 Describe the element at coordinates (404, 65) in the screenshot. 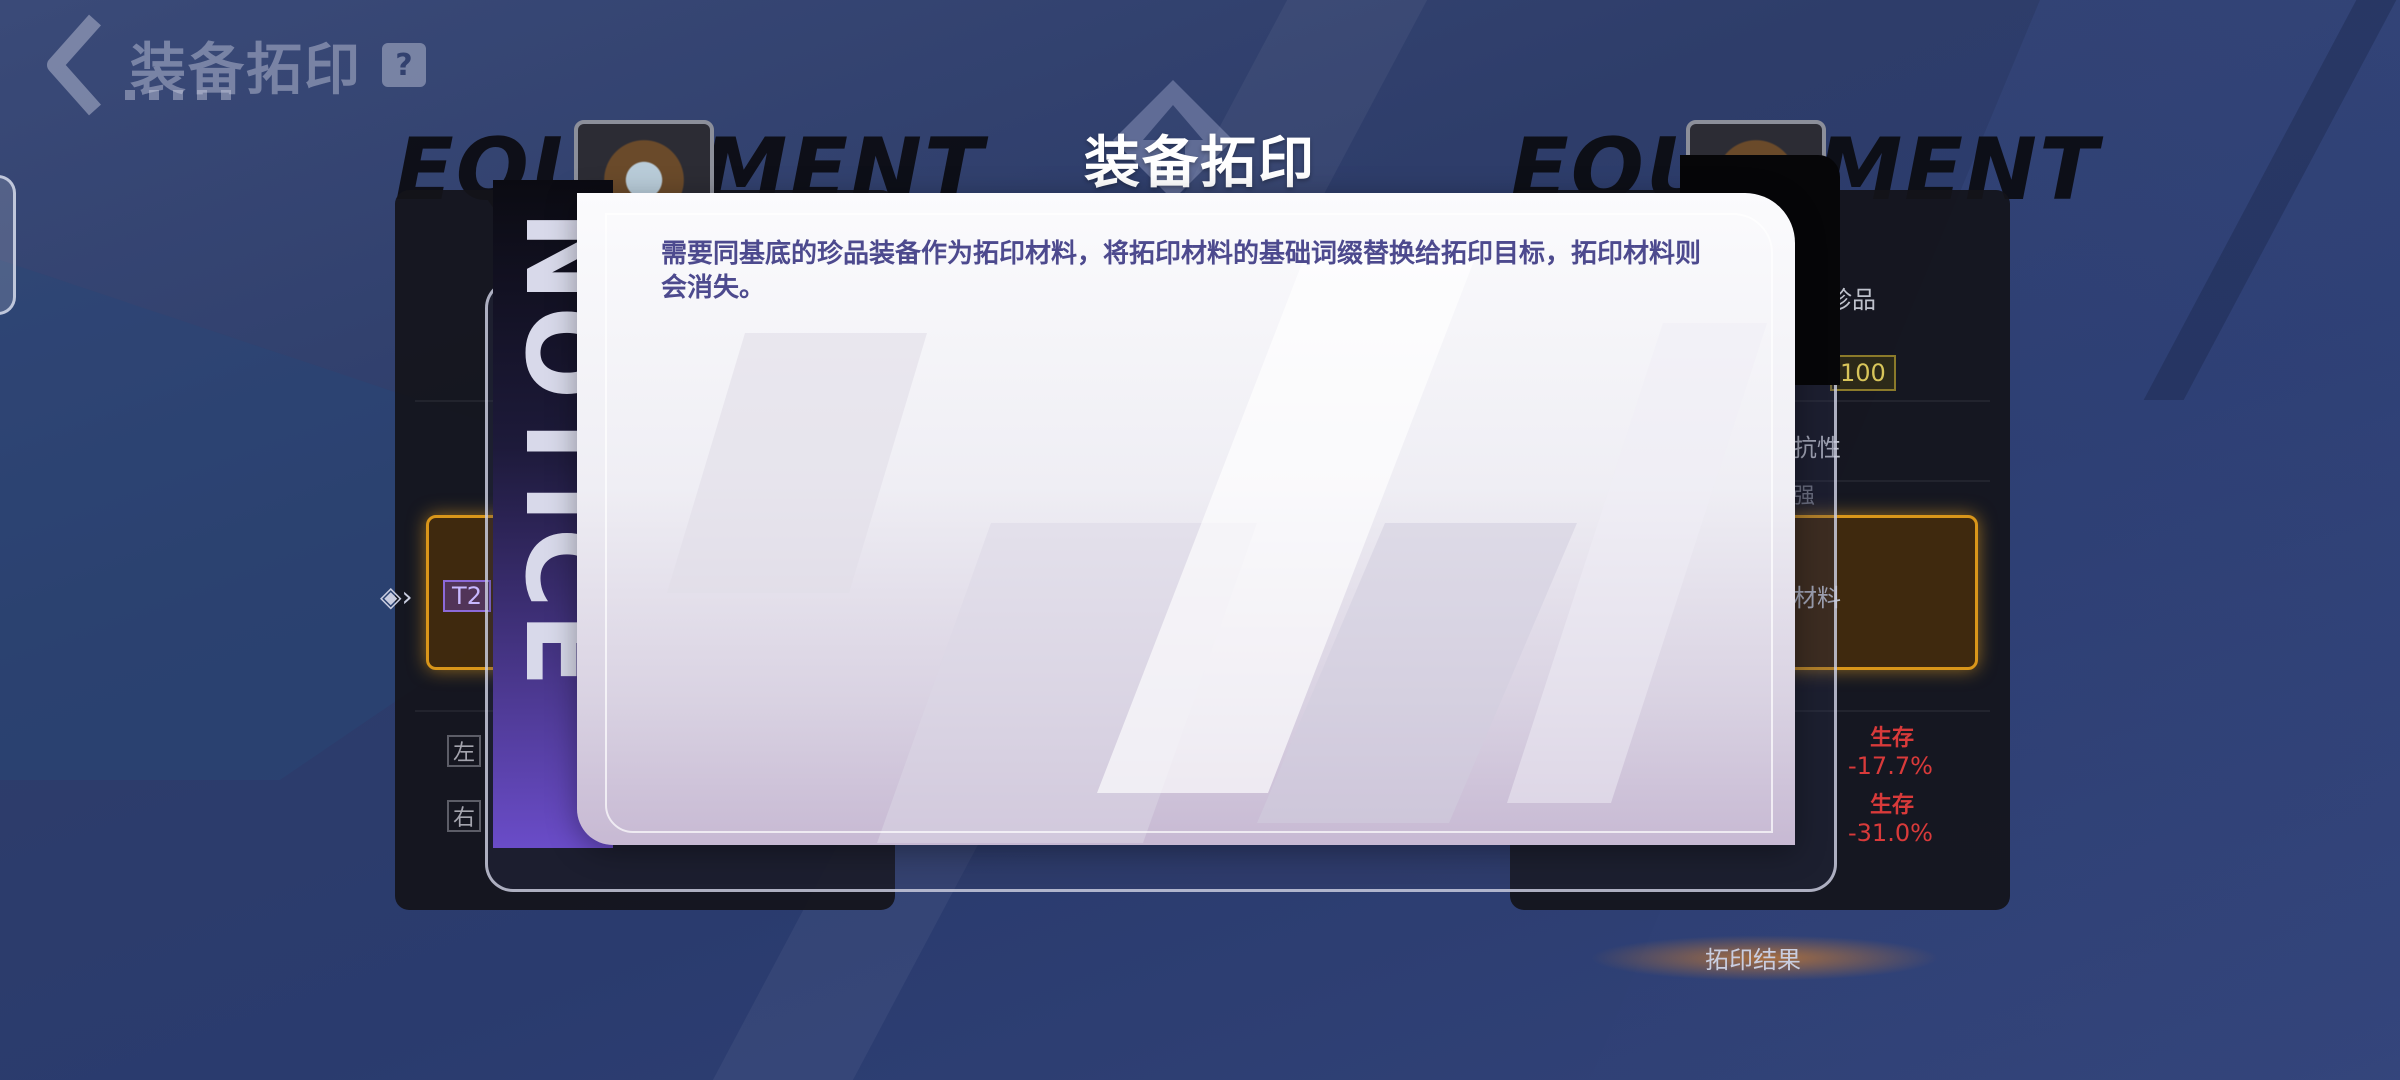

I see `help-button: ?` at that location.